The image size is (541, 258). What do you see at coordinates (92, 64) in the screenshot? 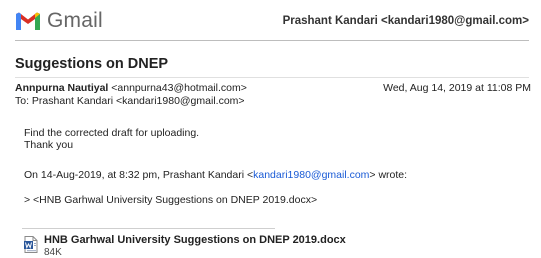
I see `email-subject: Suggestions on DNEP` at bounding box center [92, 64].